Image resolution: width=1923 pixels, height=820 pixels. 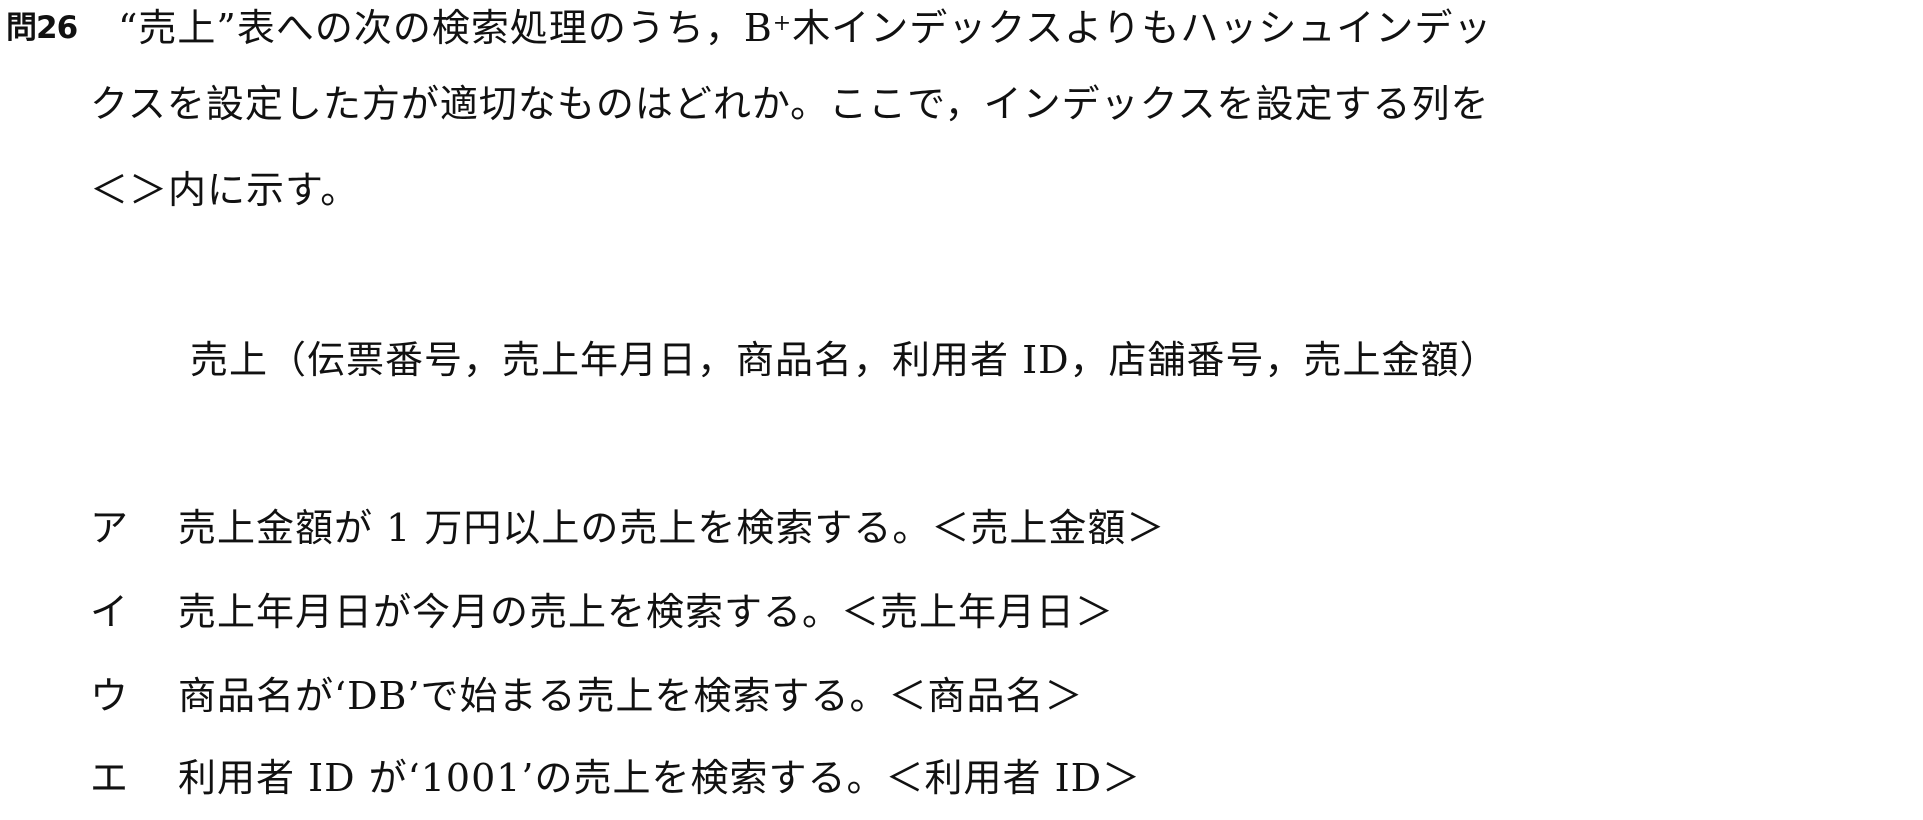 I want to click on question-stem-line-2: クスを設定した方が適切なものはどれか。ここで，インデックスを設定する列を, so click(x=790, y=104).